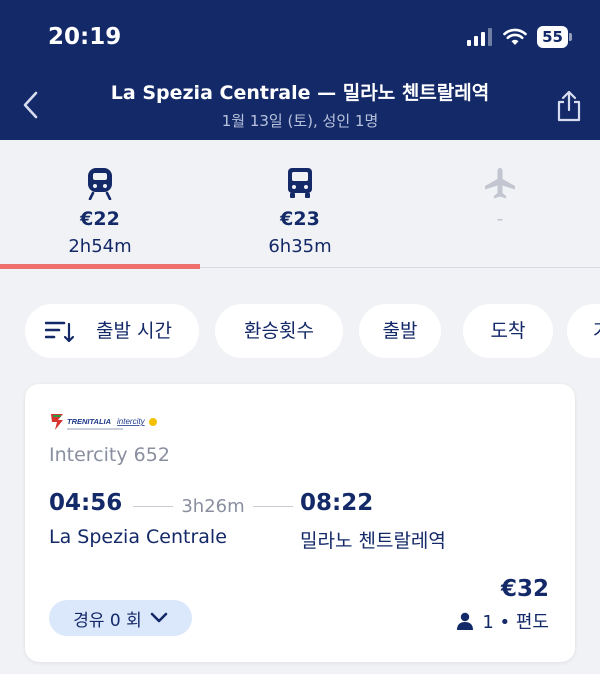 Image resolution: width=600 pixels, height=674 pixels. I want to click on transfers-chip: 환승횟수, so click(279, 331).